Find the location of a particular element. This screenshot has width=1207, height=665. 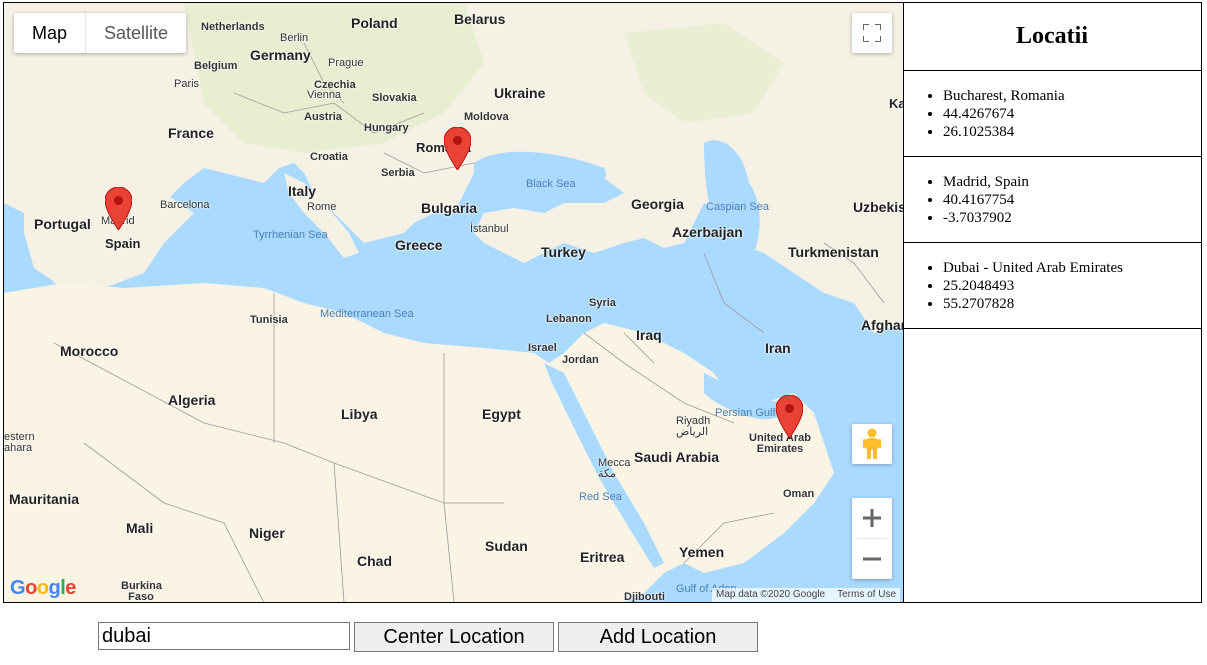

country-label: Uzbekis is located at coordinates (878, 207).